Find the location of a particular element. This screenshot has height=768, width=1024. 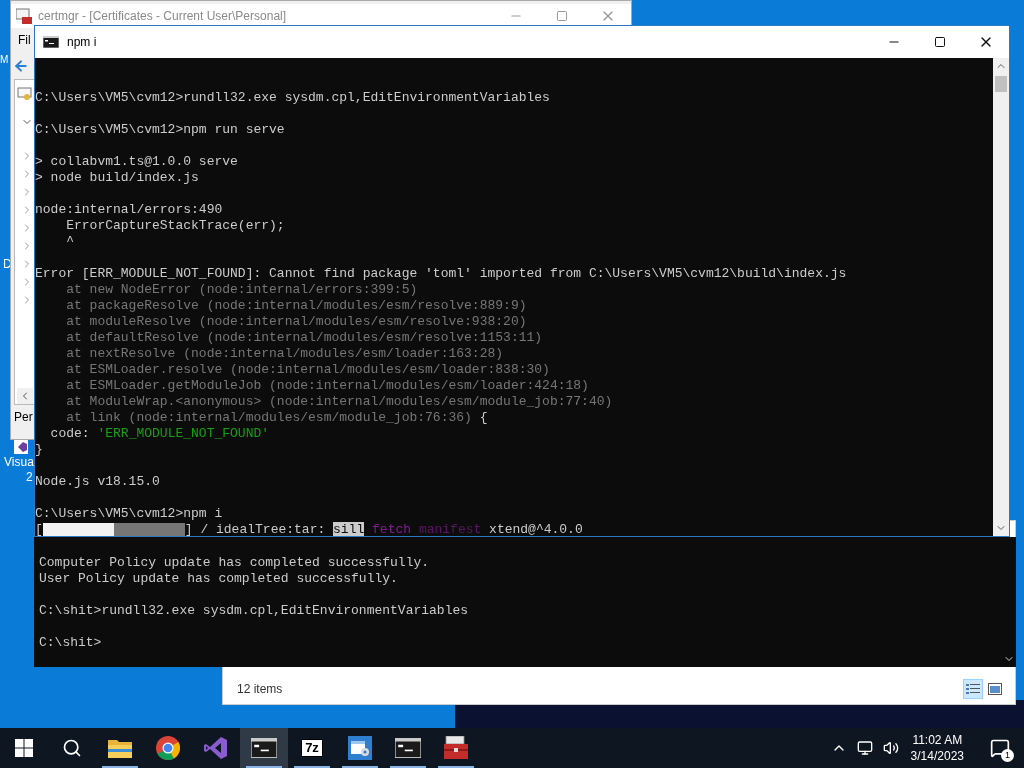

console-line: ErrorCaptureStackTrace(err); is located at coordinates (175, 226).